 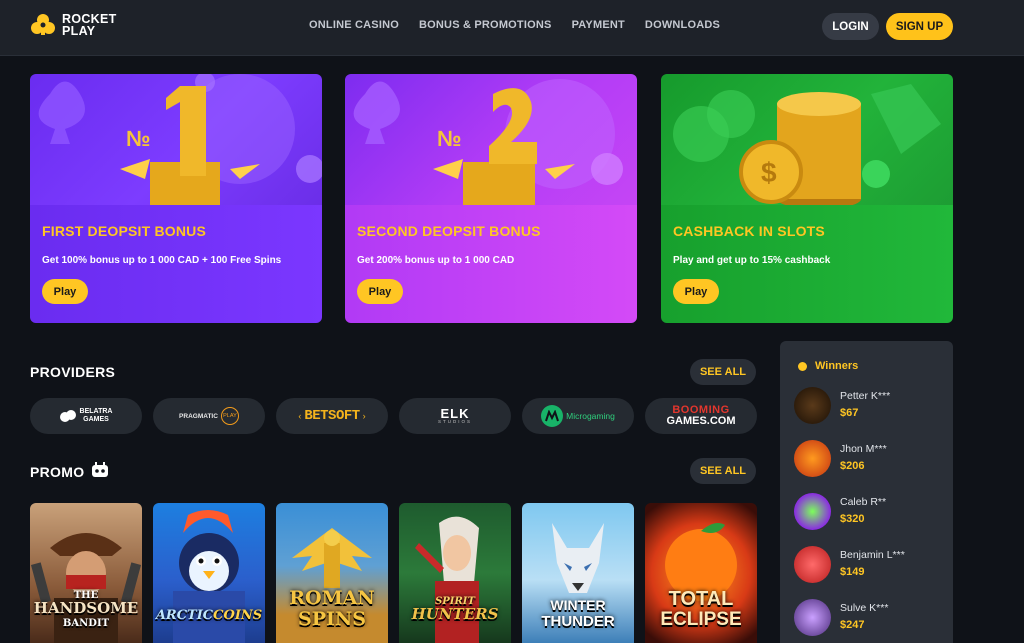 I want to click on winner-item: Caleb R** $320, so click(x=869, y=513).